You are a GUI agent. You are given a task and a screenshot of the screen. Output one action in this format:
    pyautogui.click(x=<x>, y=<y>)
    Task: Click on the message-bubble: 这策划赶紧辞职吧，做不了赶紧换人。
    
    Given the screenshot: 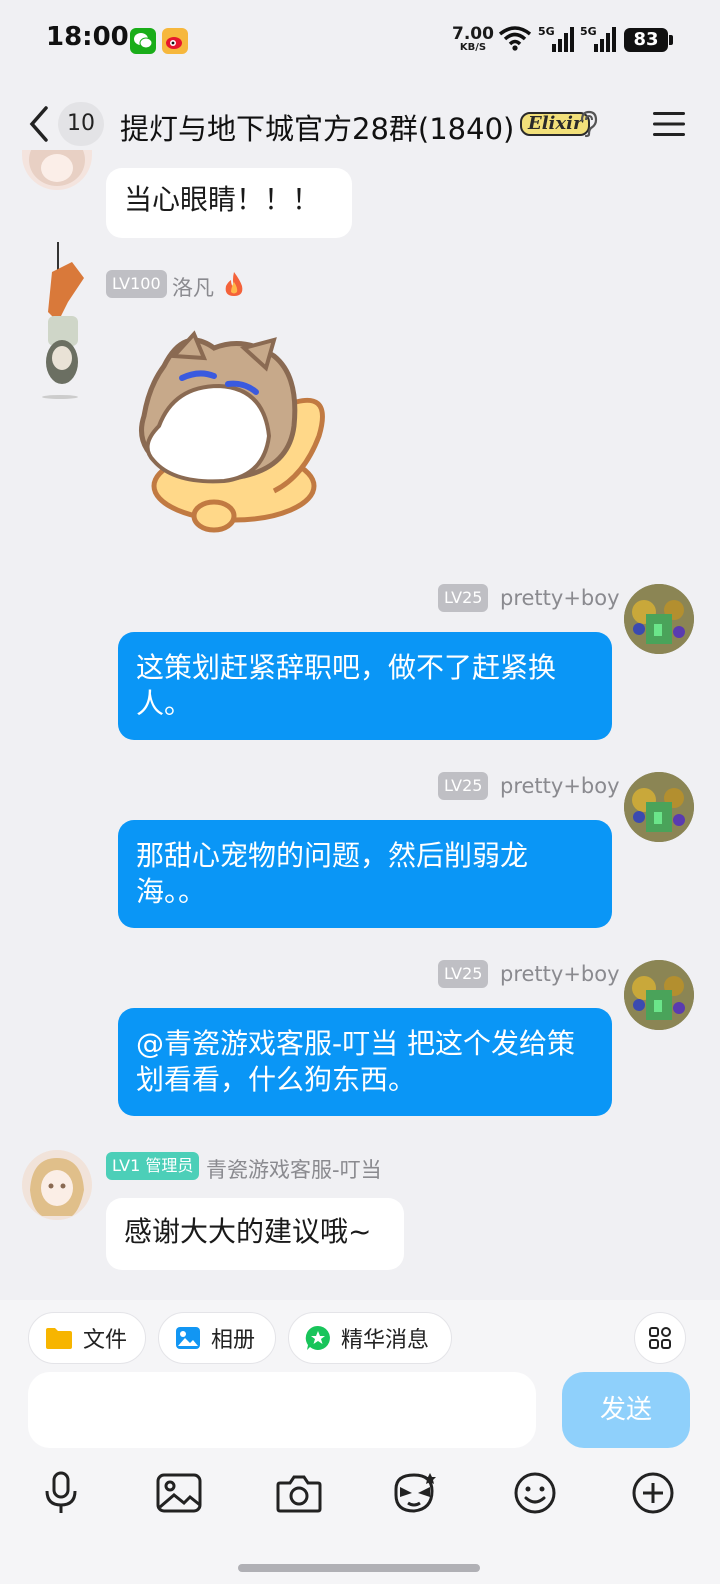 What is the action you would take?
    pyautogui.click(x=365, y=686)
    